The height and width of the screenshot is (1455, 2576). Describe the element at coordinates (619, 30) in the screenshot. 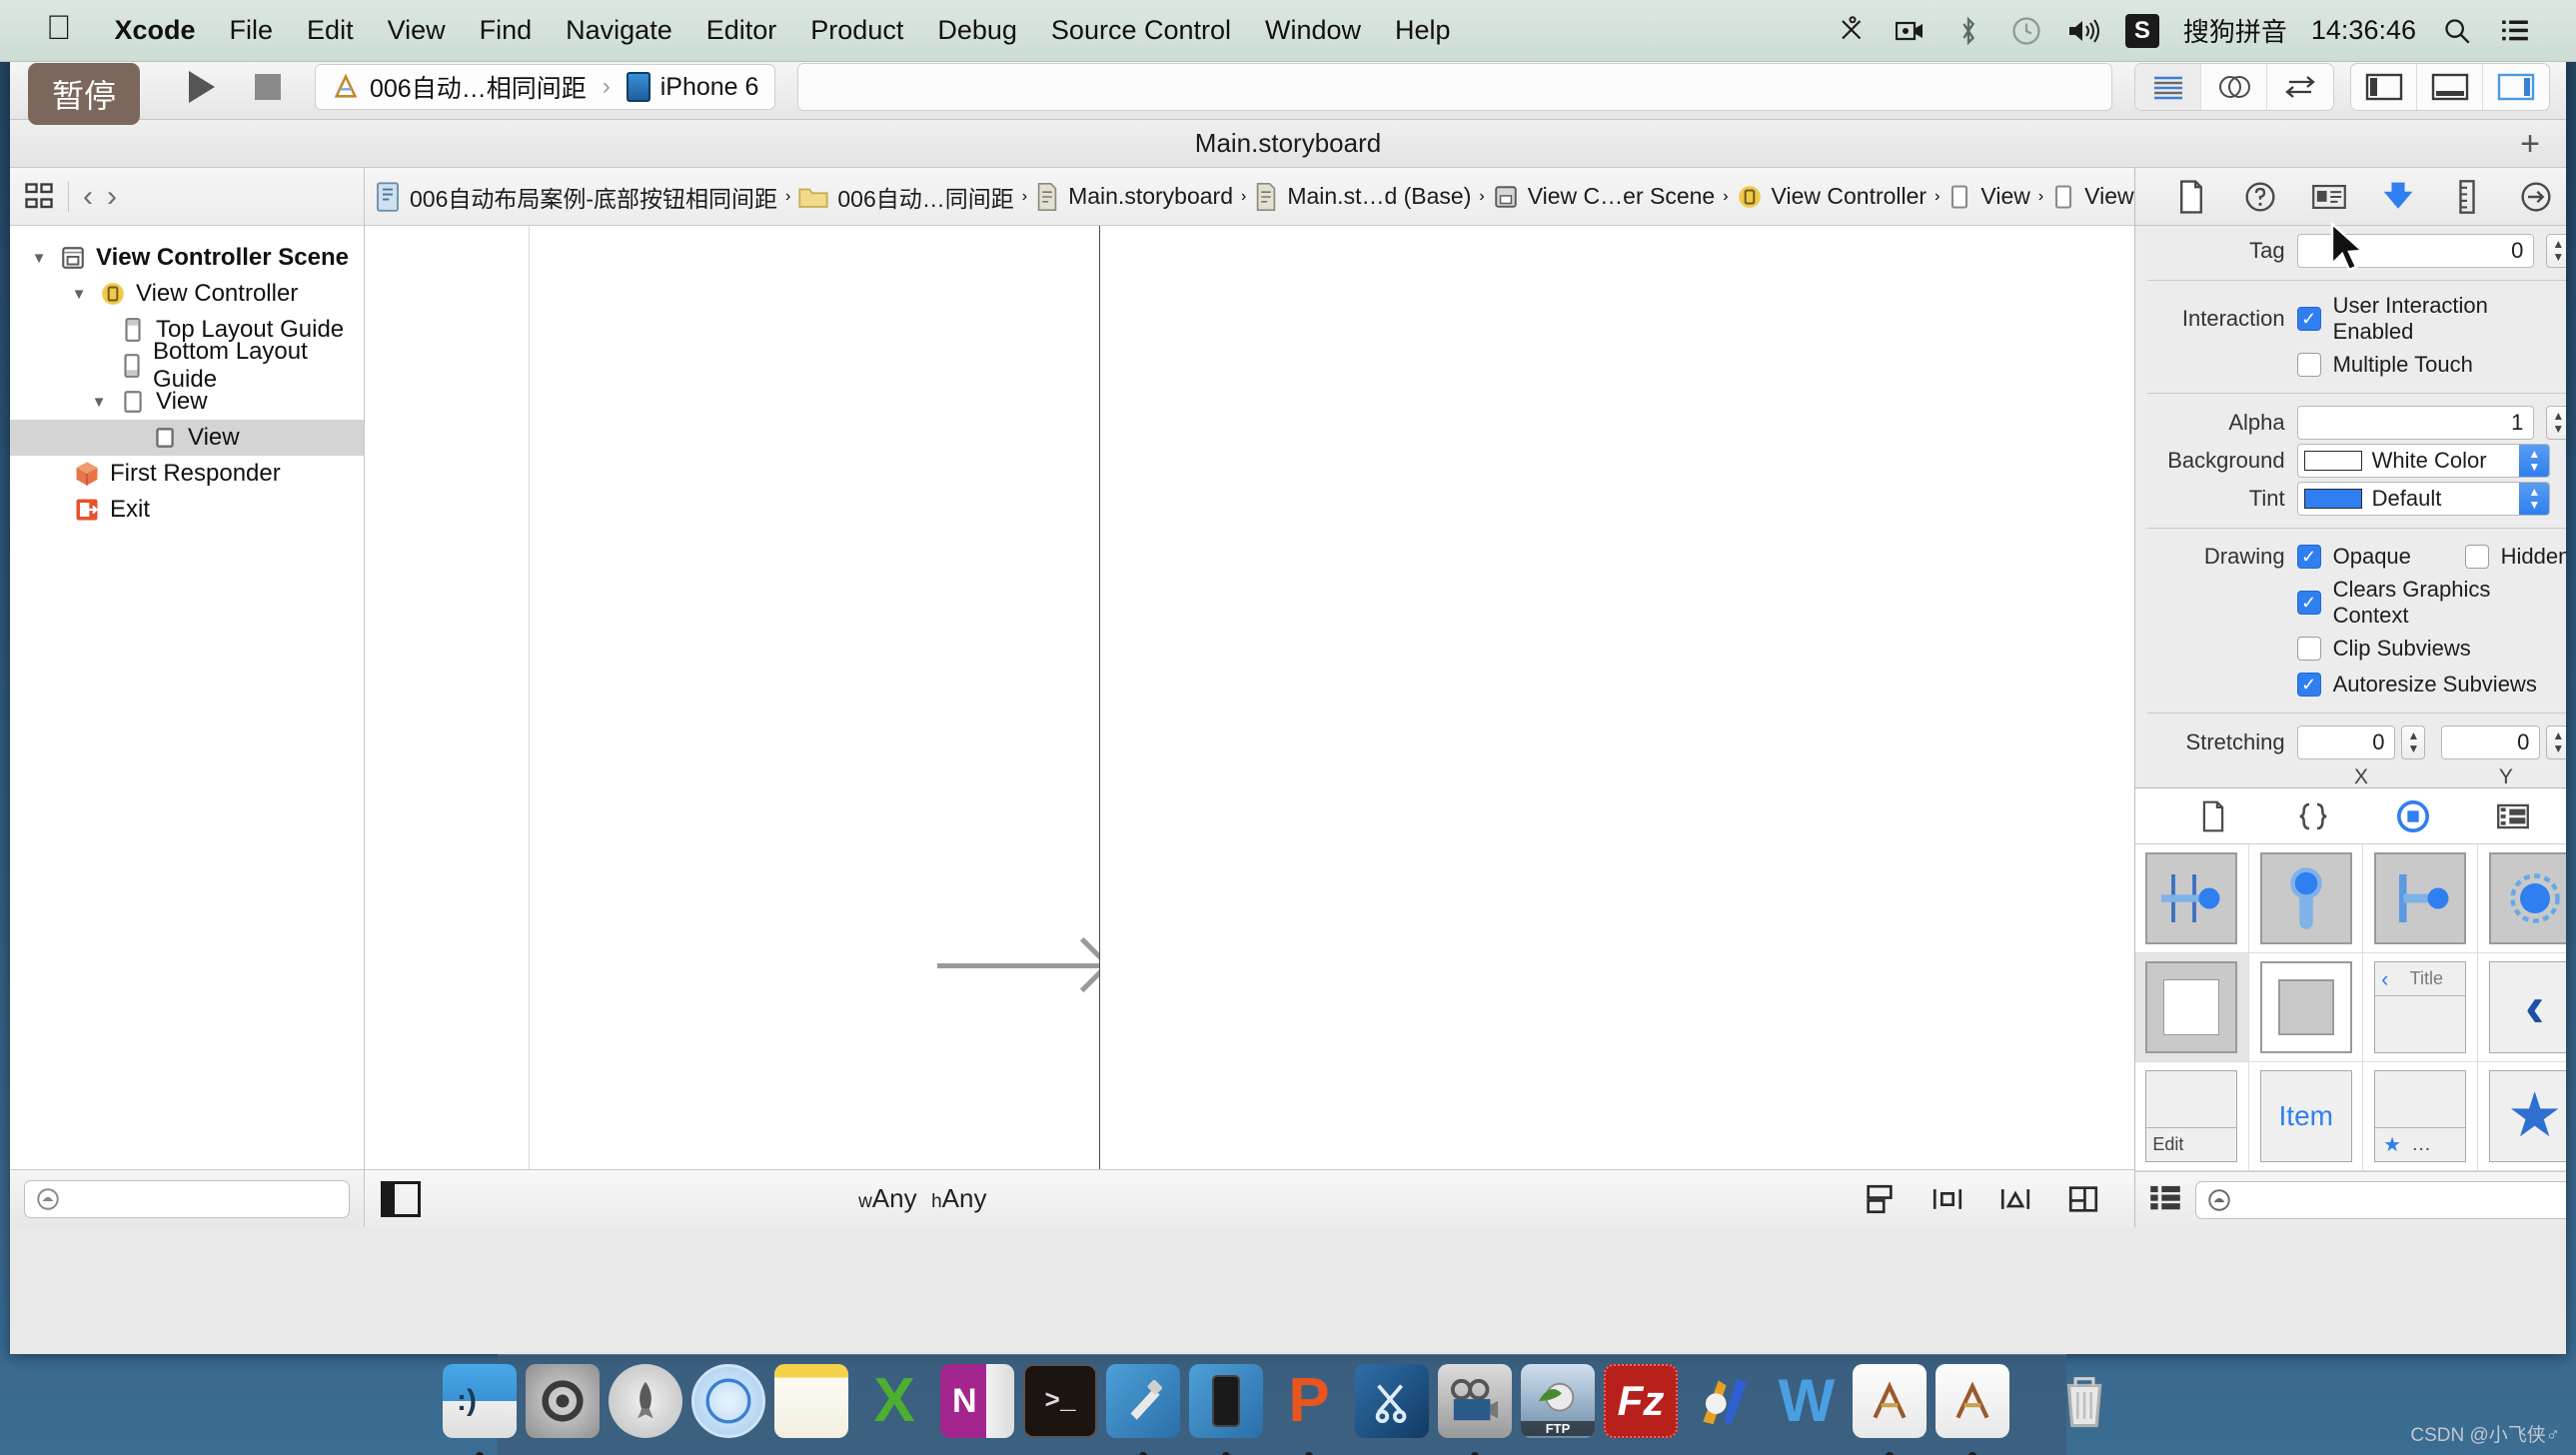

I see `menu-item-navigate: Navigate` at that location.